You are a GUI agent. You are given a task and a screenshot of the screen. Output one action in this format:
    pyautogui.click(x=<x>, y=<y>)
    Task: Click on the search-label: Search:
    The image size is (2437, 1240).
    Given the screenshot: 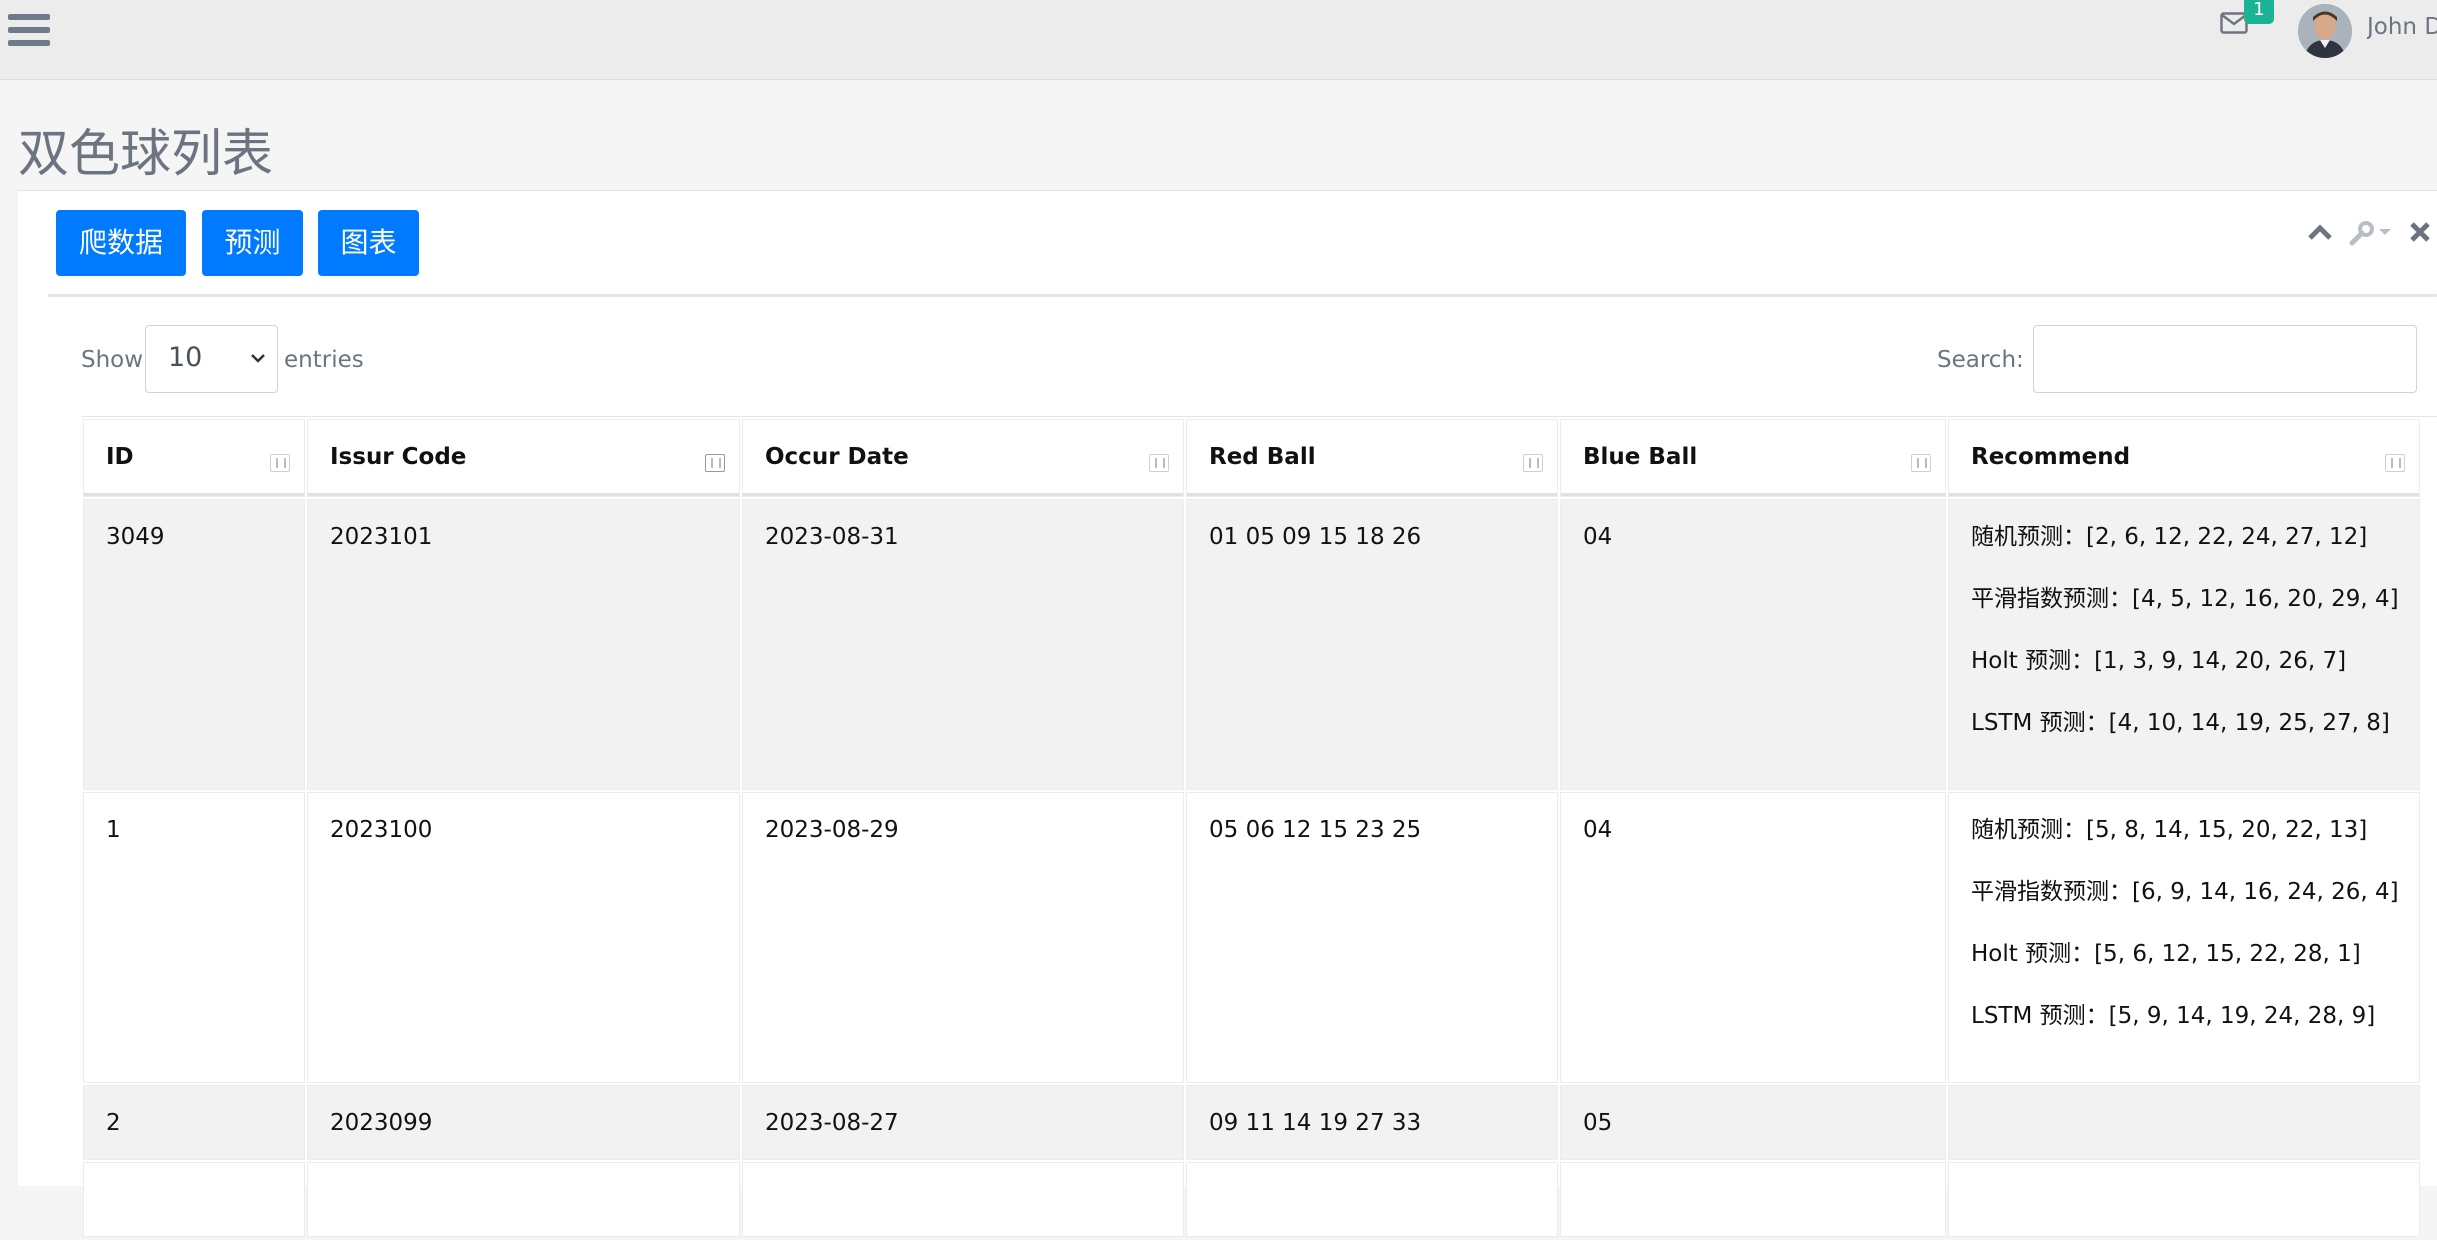 What is the action you would take?
    pyautogui.click(x=1980, y=360)
    